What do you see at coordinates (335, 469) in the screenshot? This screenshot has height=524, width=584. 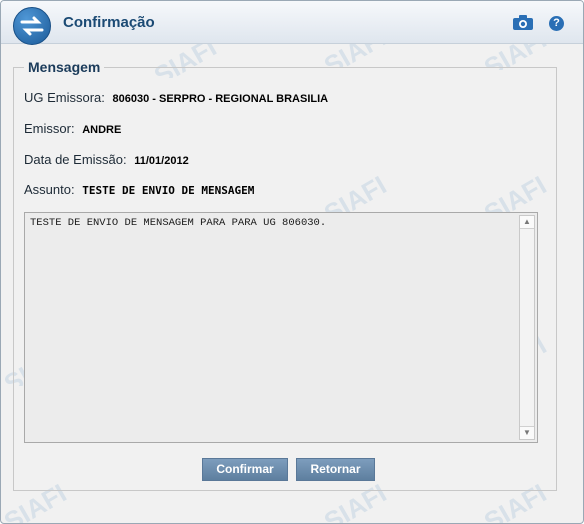 I see `back-button: Retornar` at bounding box center [335, 469].